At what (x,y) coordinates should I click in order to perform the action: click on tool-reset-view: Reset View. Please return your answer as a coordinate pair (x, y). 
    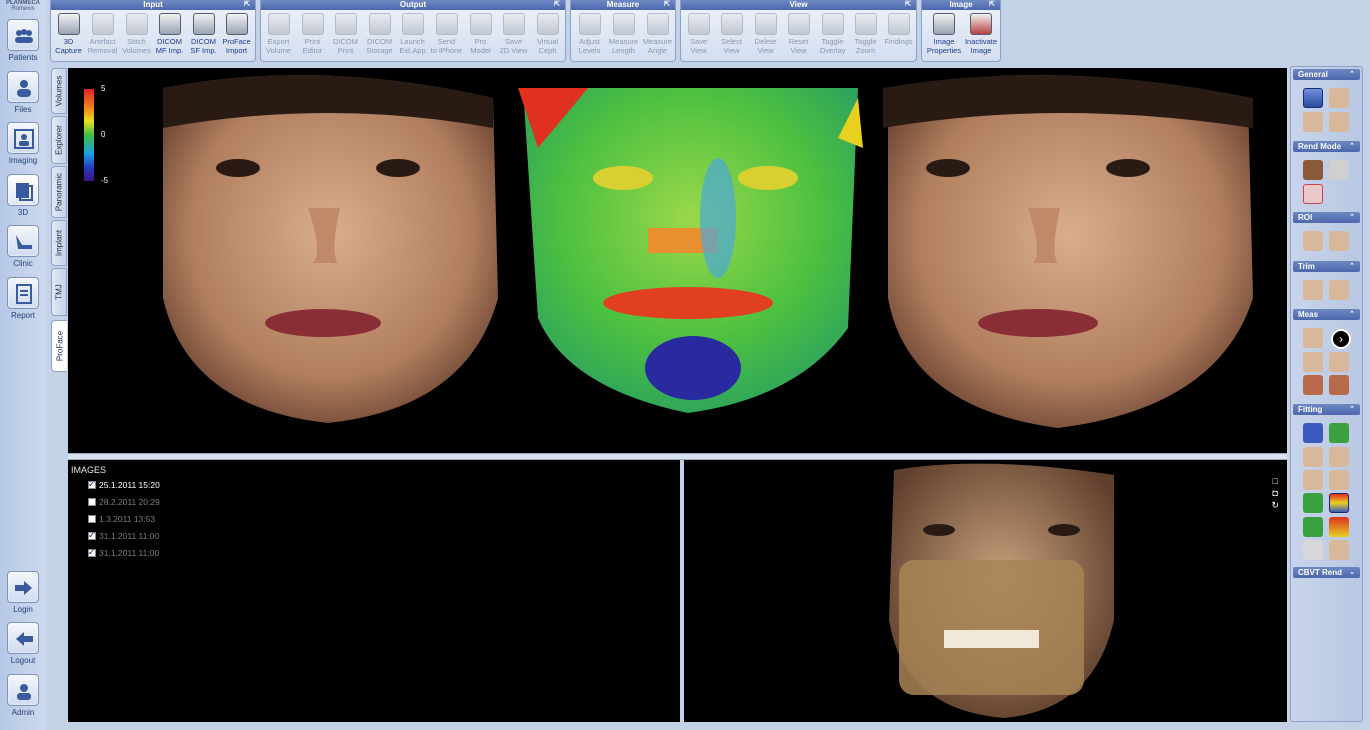
    Looking at the image, I should click on (798, 34).